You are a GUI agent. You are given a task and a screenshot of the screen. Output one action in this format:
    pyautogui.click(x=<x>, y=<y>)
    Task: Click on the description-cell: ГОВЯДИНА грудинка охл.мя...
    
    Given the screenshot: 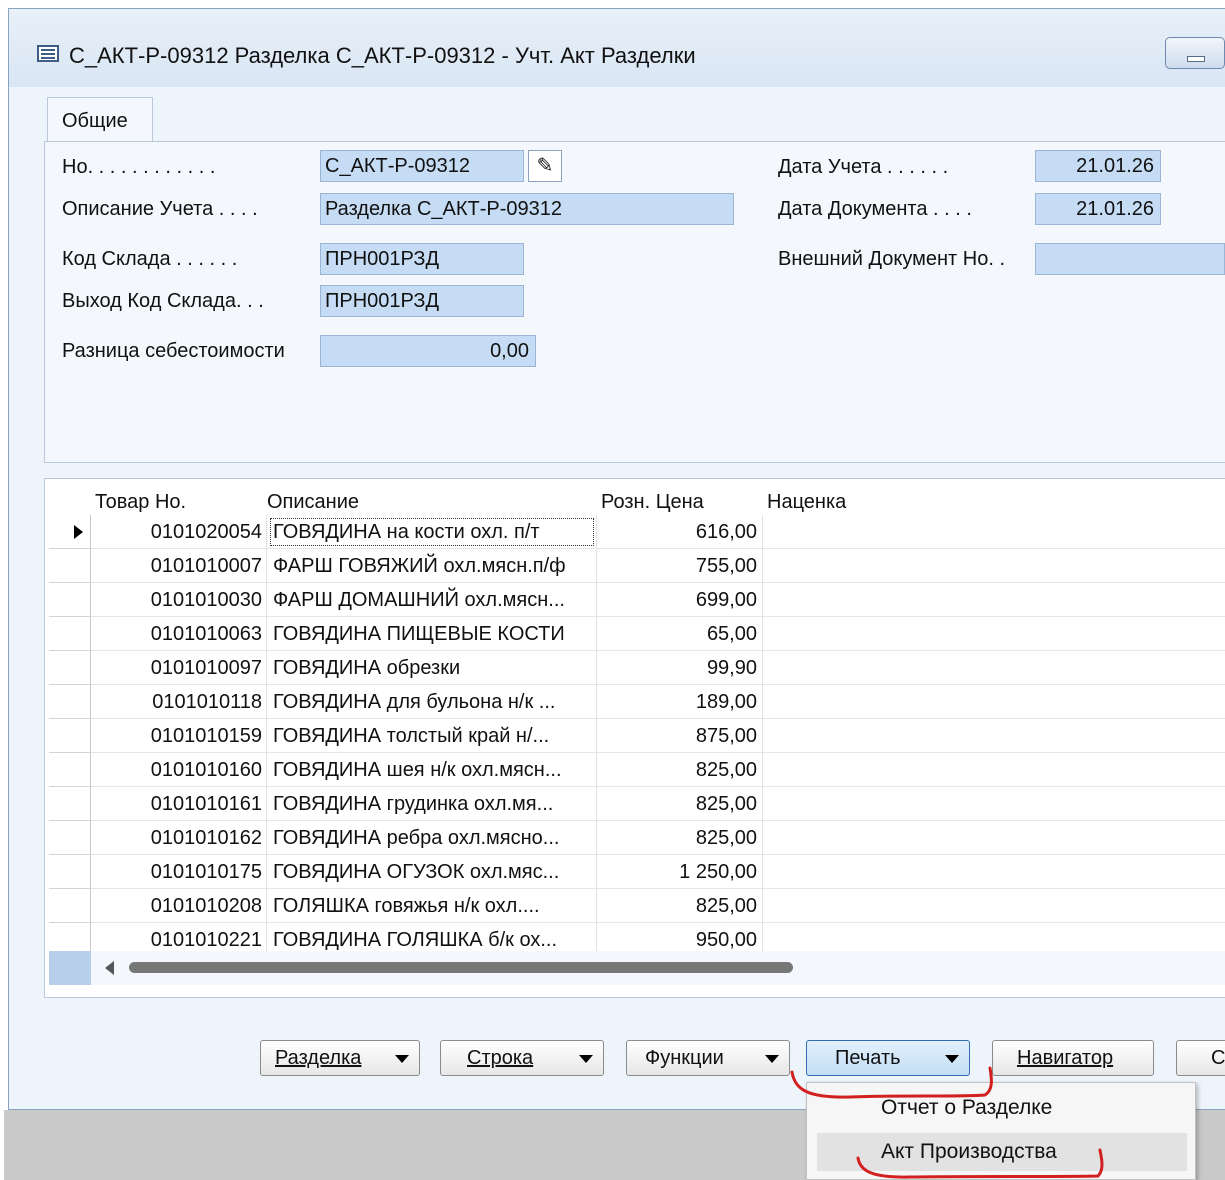 What is the action you would take?
    pyautogui.click(x=432, y=804)
    